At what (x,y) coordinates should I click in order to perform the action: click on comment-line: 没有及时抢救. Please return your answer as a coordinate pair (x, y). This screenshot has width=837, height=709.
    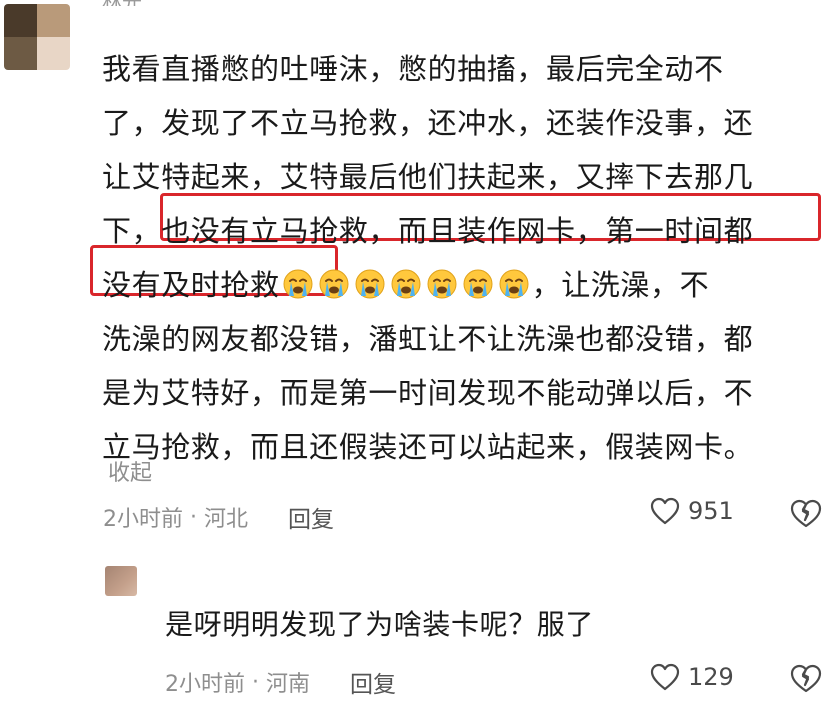
    Looking at the image, I should click on (191, 285).